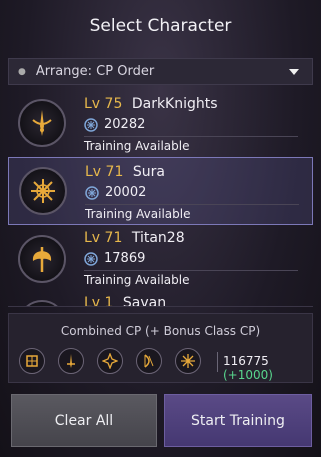 This screenshot has height=457, width=321. What do you see at coordinates (246, 361) in the screenshot?
I see `combined-cp-total: 116775` at bounding box center [246, 361].